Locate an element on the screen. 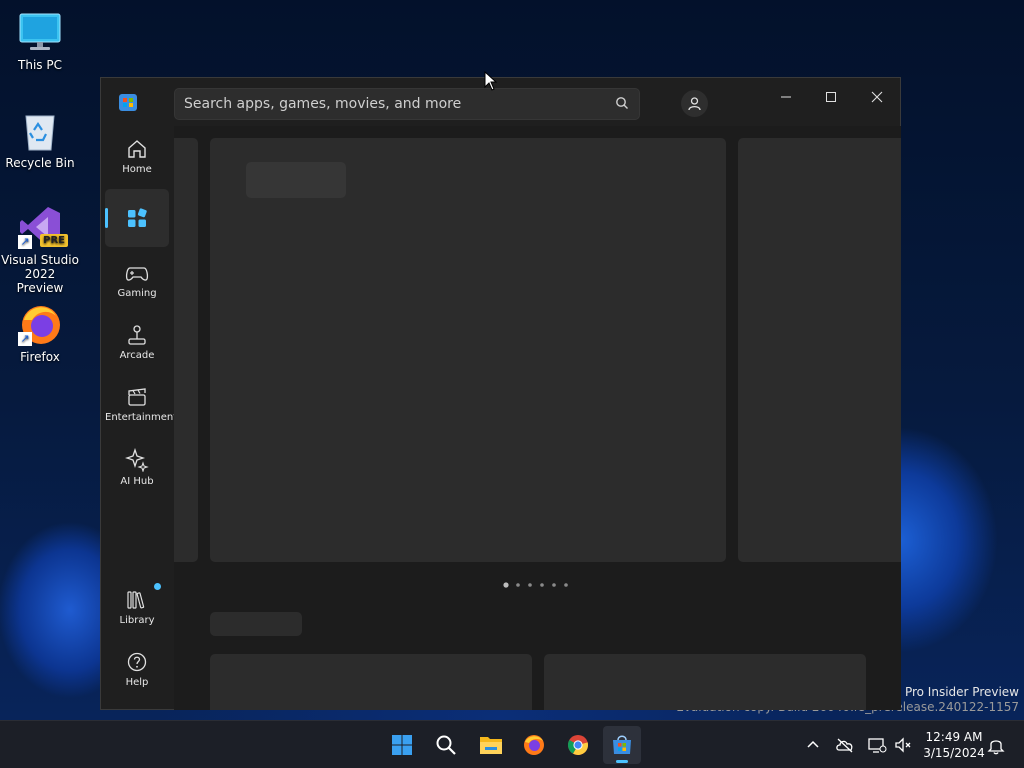  taskbar-chrome is located at coordinates (578, 745).